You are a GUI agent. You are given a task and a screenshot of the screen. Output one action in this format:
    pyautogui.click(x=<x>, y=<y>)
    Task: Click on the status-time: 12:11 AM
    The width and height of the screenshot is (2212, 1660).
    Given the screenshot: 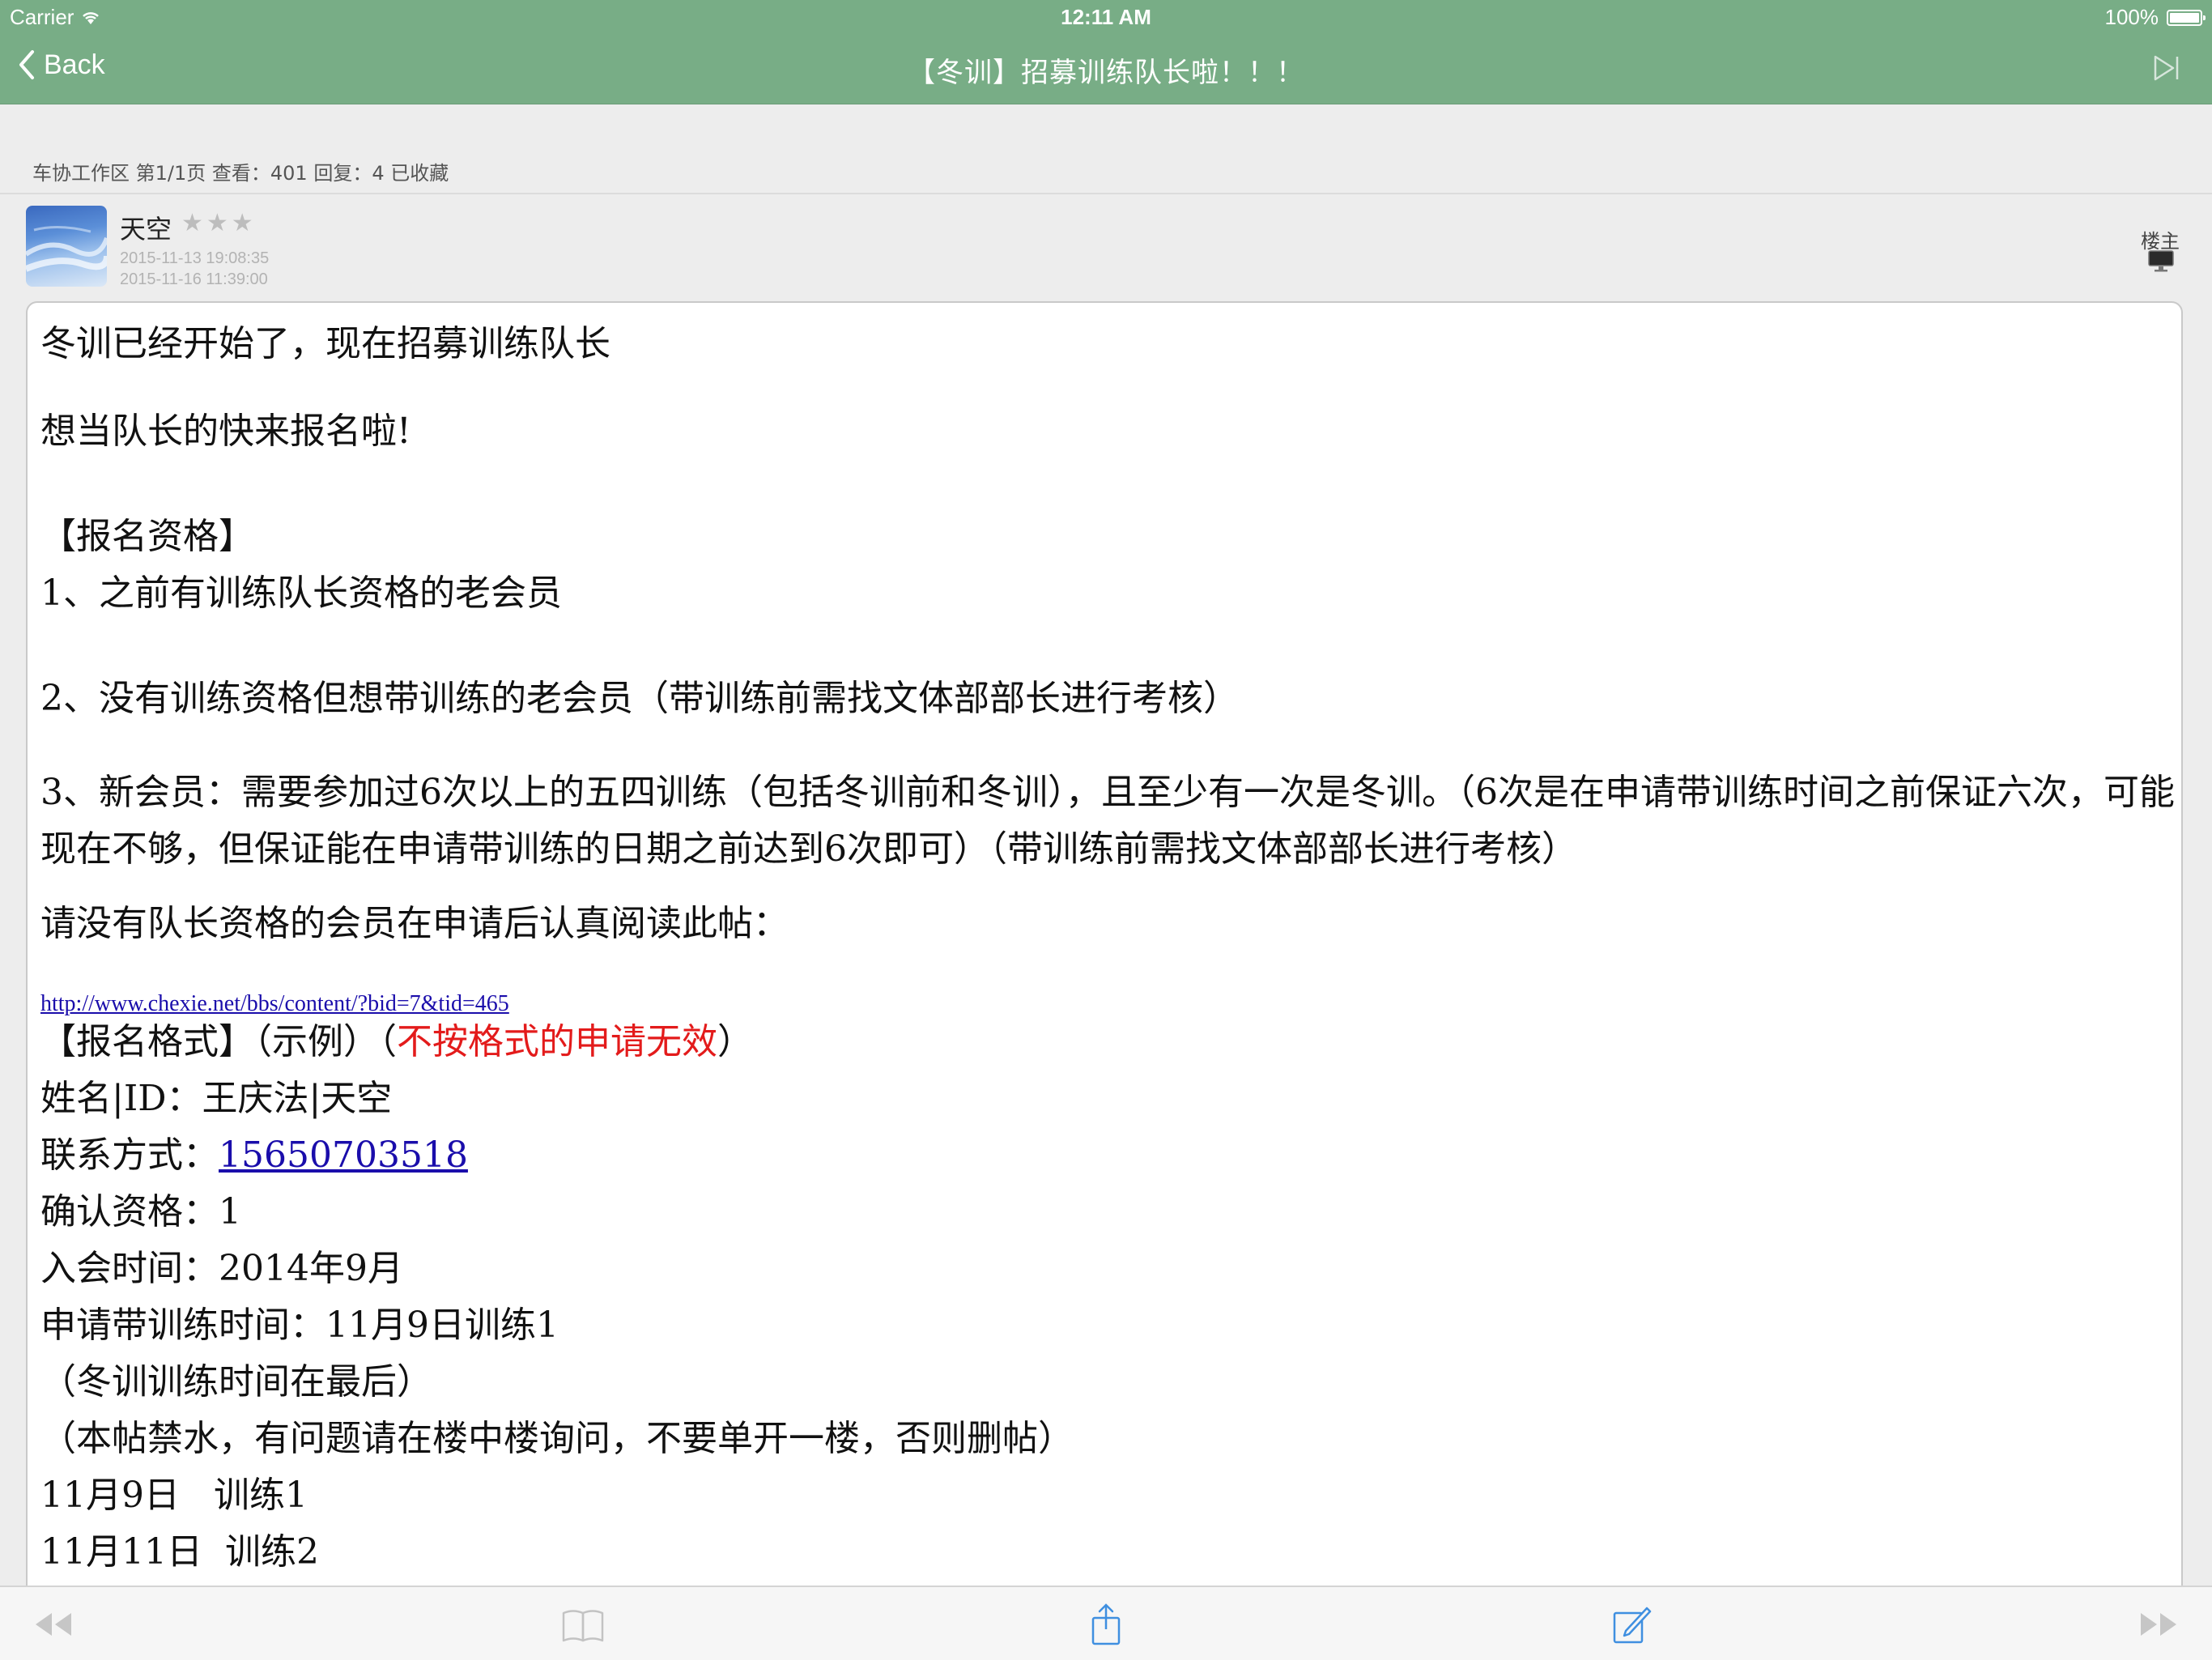 What is the action you would take?
    pyautogui.click(x=1106, y=17)
    